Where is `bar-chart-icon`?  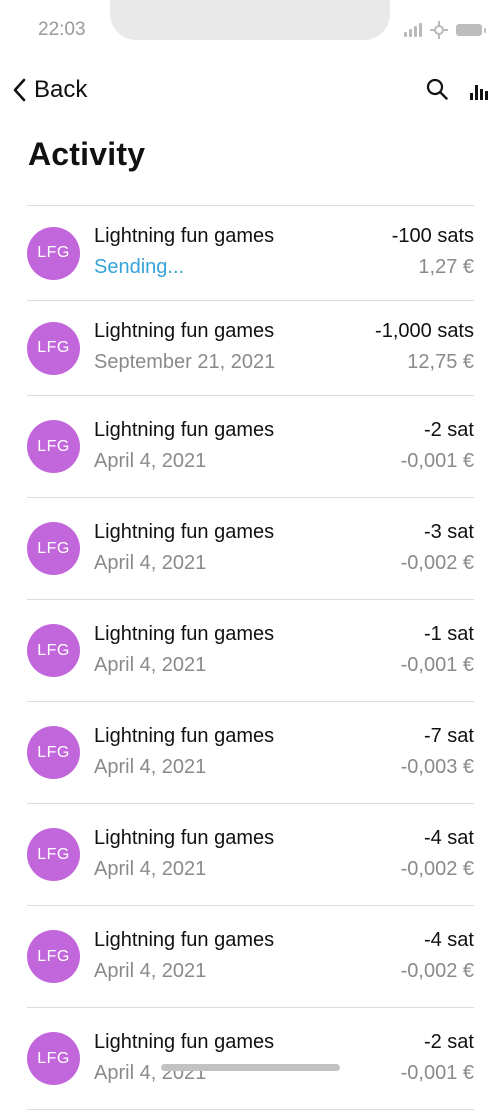 bar-chart-icon is located at coordinates (479, 92).